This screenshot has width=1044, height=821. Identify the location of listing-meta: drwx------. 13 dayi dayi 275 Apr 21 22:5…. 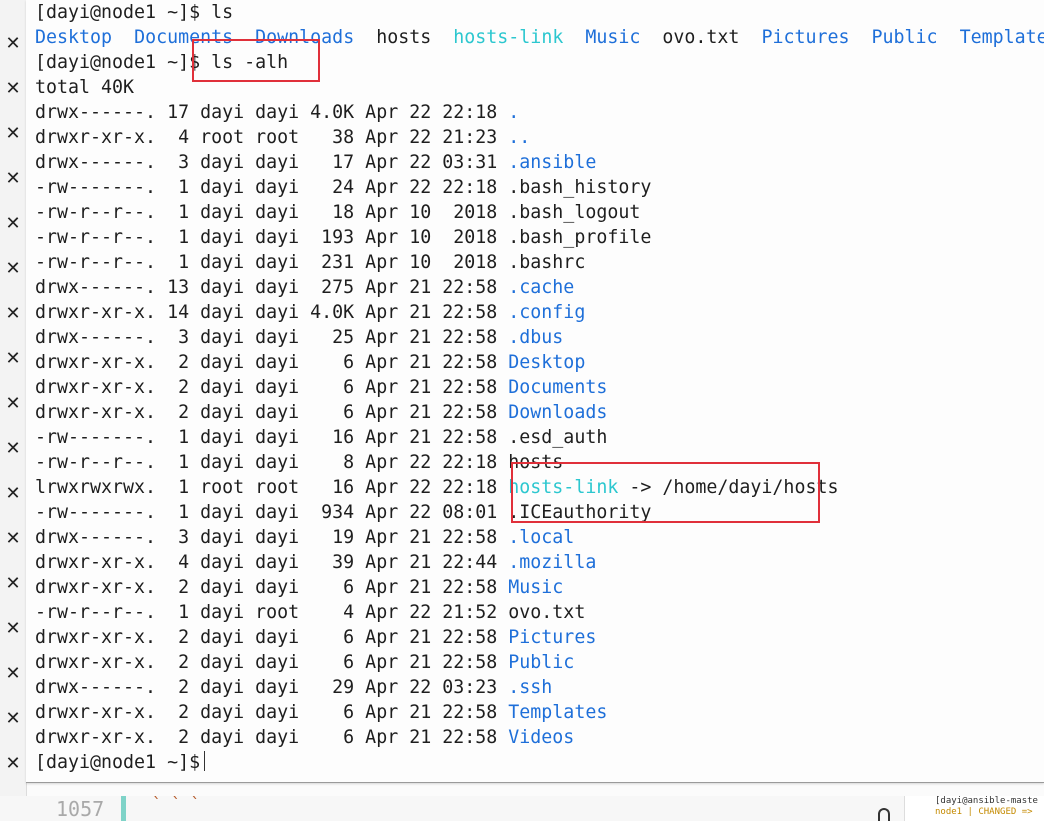
(272, 287).